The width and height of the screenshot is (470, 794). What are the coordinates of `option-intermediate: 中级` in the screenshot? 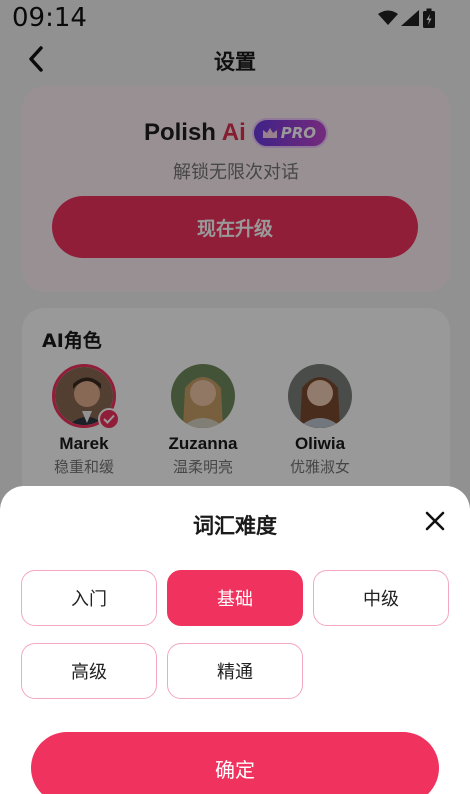 It's located at (381, 598).